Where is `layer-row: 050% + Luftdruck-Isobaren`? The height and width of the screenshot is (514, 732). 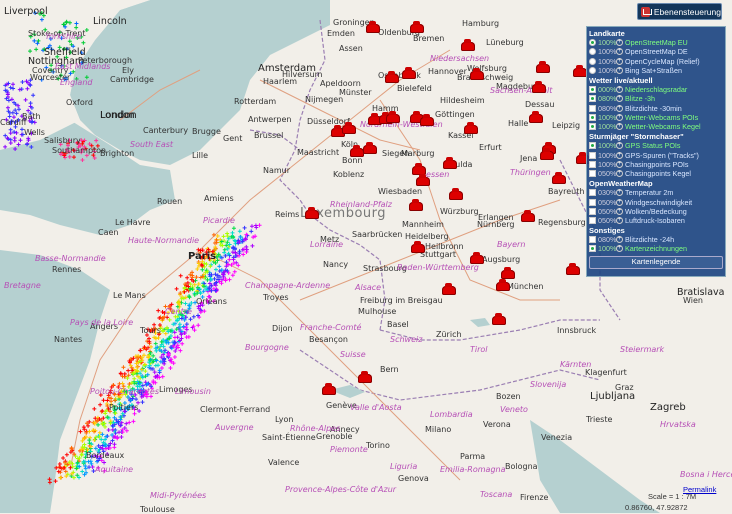
layer-row: 050% + Luftdruck-Isobaren is located at coordinates (656, 220).